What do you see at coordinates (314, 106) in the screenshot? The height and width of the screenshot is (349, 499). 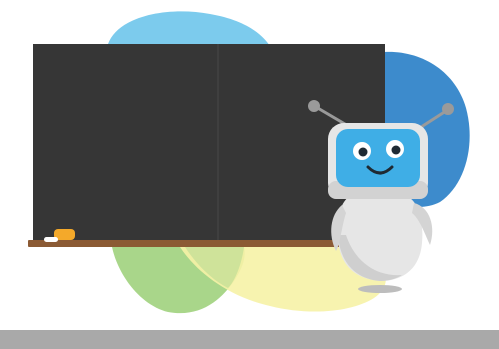 I see `robot-antenna-left-ball` at bounding box center [314, 106].